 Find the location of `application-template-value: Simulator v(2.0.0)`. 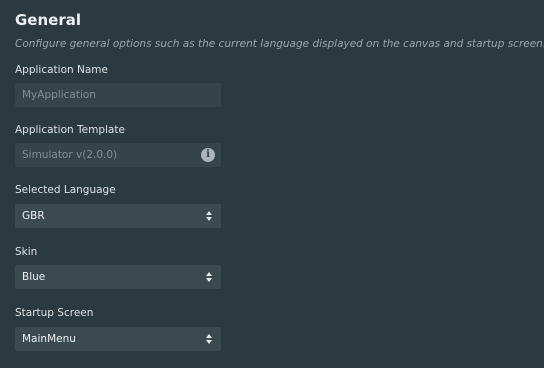

application-template-value: Simulator v(2.0.0) is located at coordinates (70, 155).